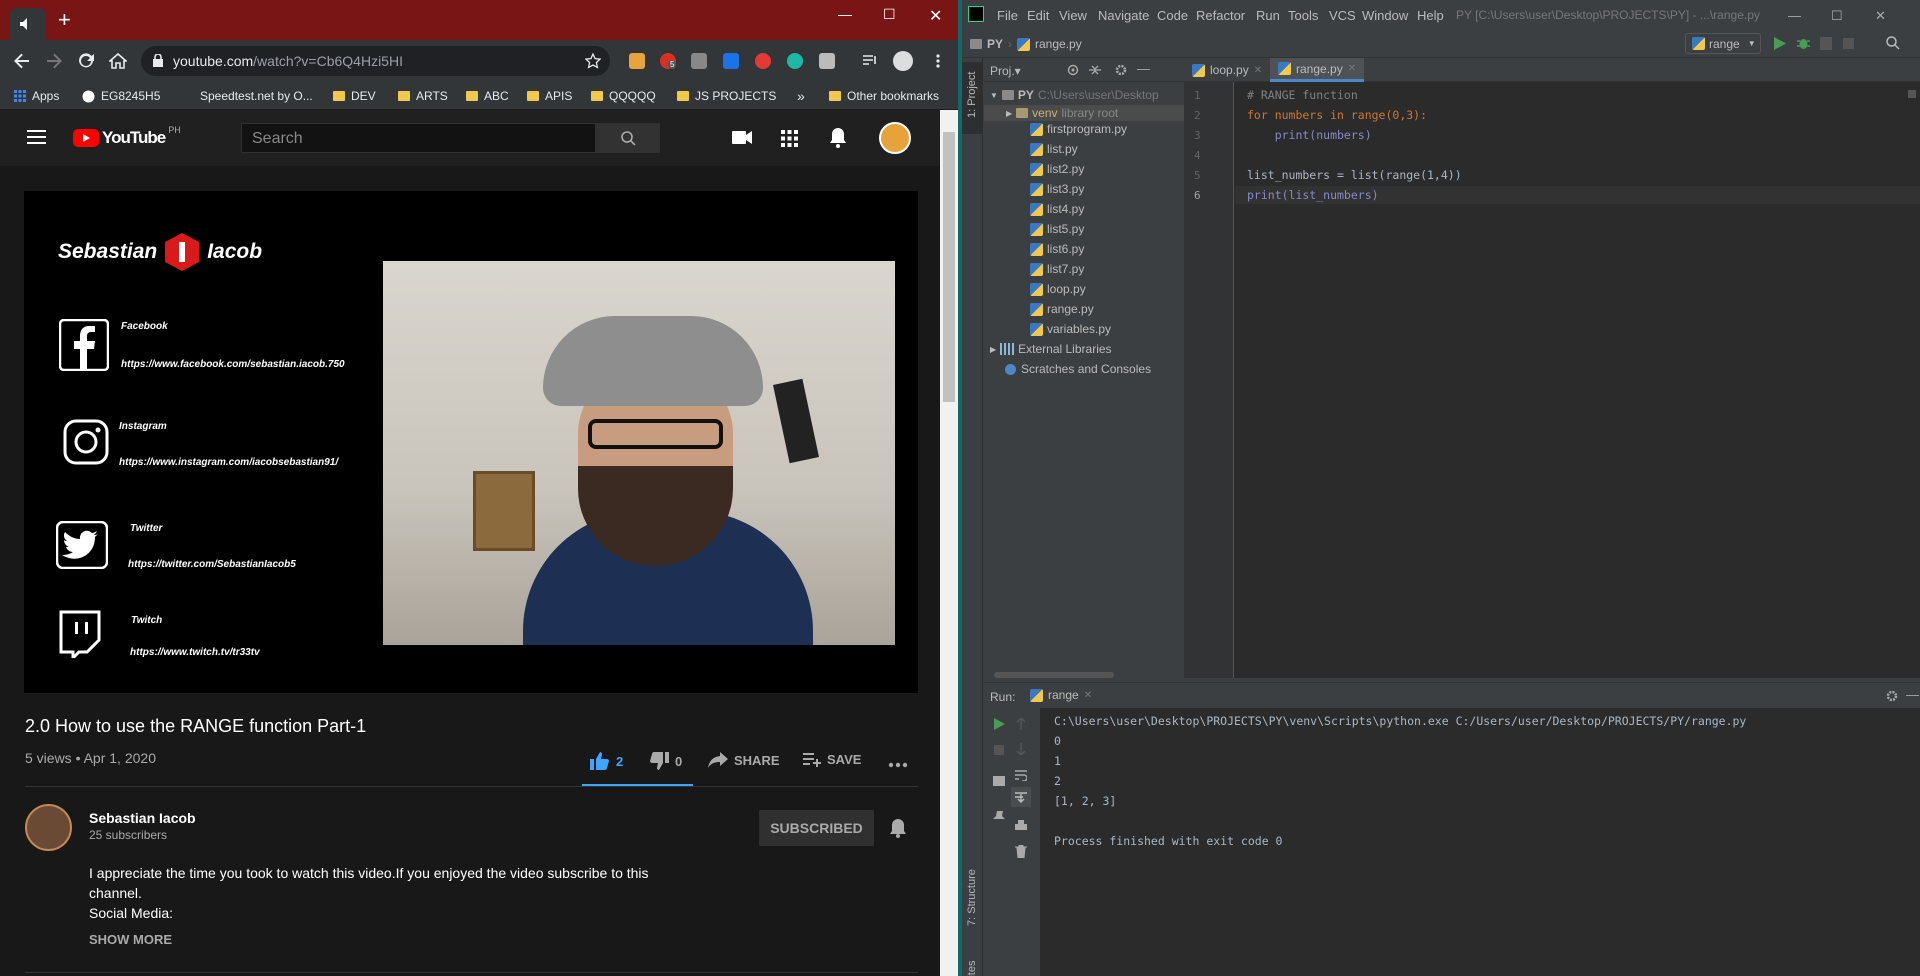 The width and height of the screenshot is (1920, 976). I want to click on hamburger-menu-icon, so click(36, 137).